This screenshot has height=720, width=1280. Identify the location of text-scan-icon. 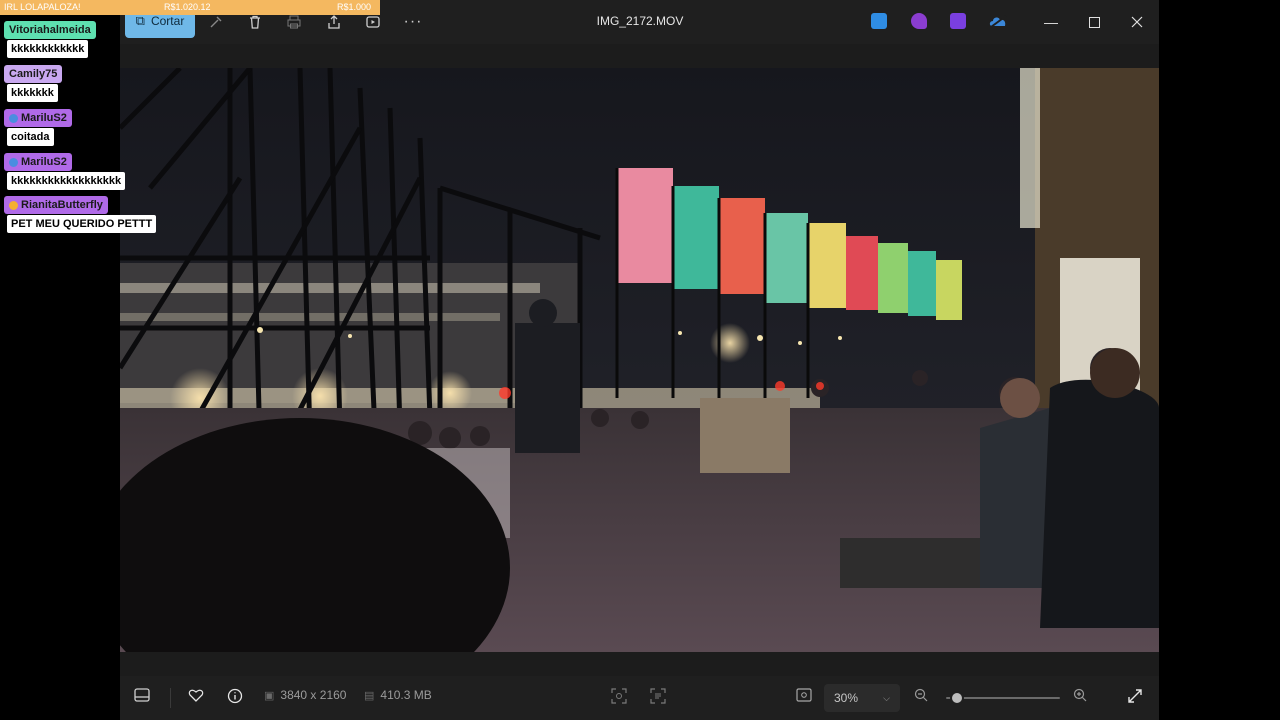
(658, 696).